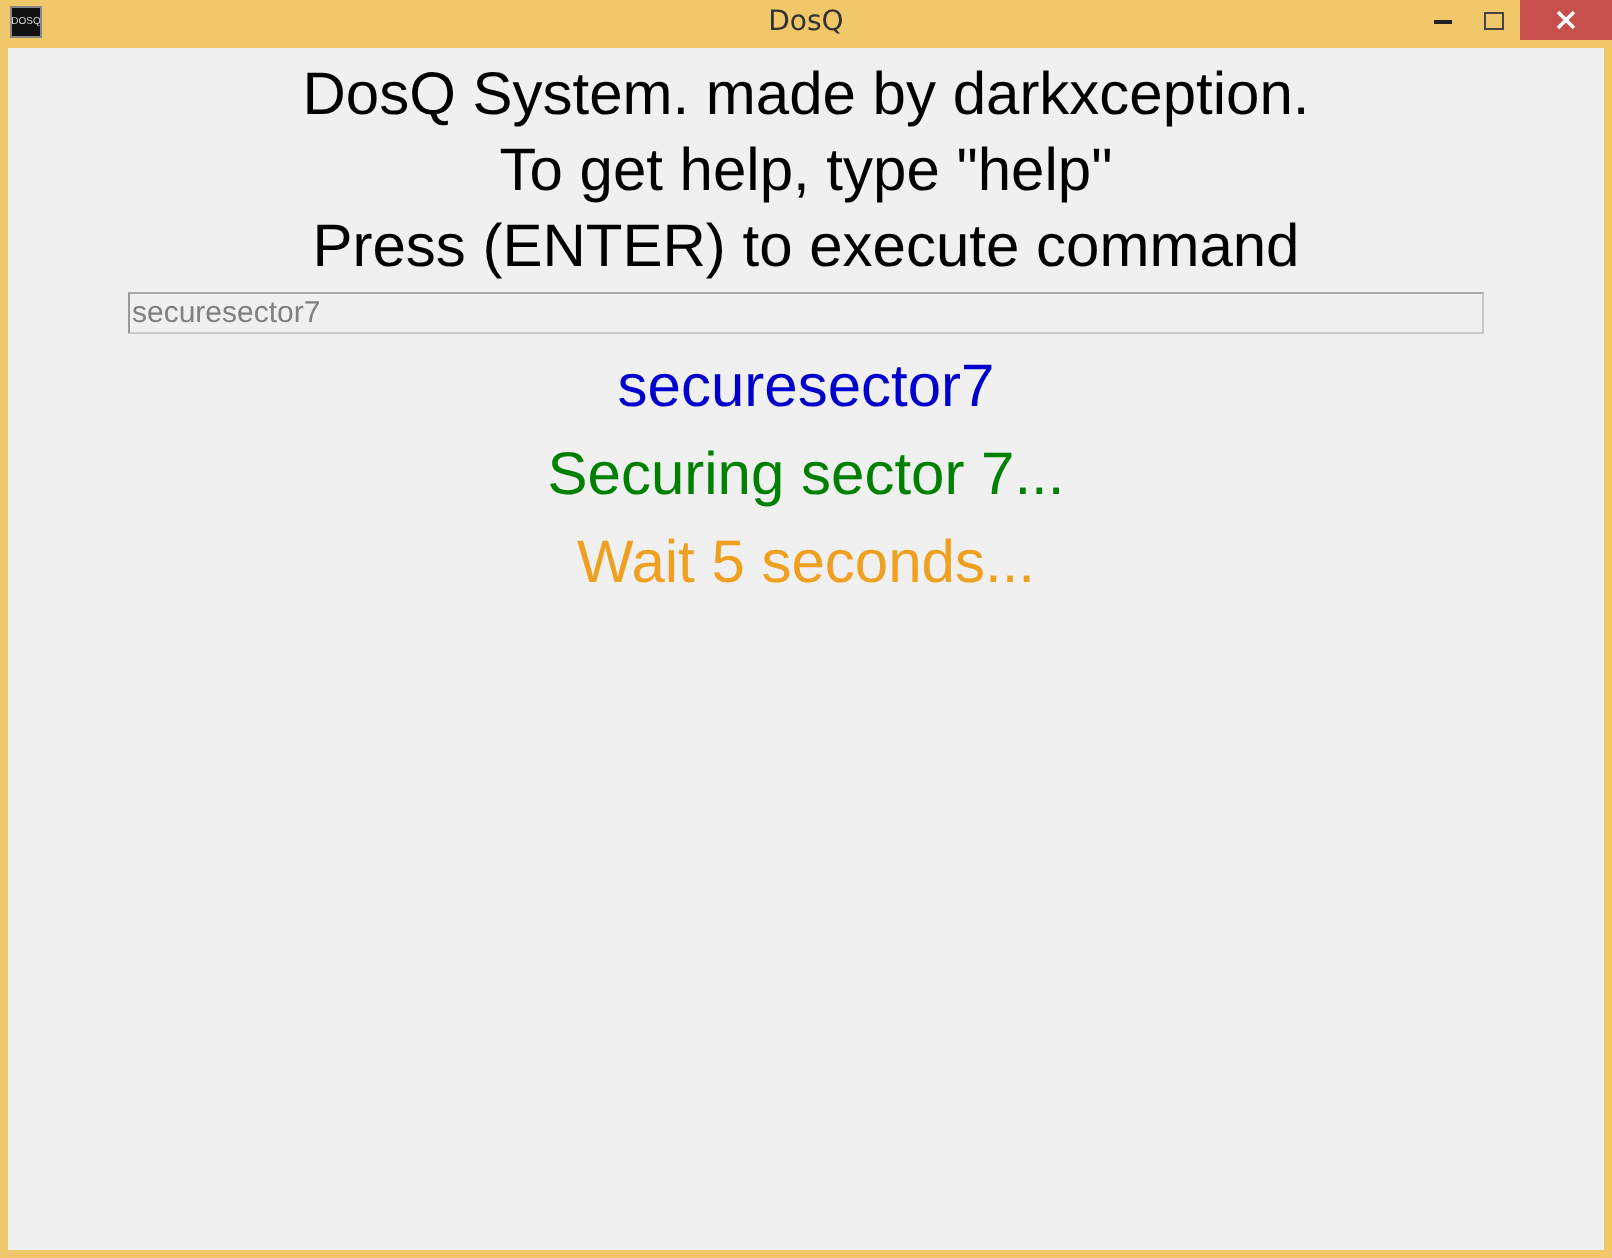 This screenshot has height=1258, width=1612. Describe the element at coordinates (806, 96) in the screenshot. I see `header-text: DosQ System. made by darkxception.` at that location.